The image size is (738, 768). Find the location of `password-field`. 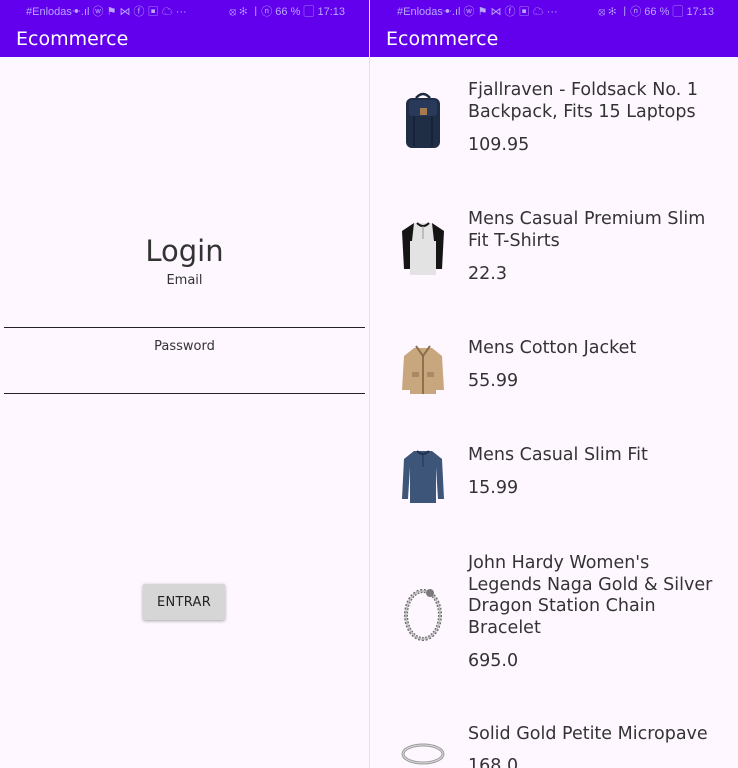

password-field is located at coordinates (186, 382).